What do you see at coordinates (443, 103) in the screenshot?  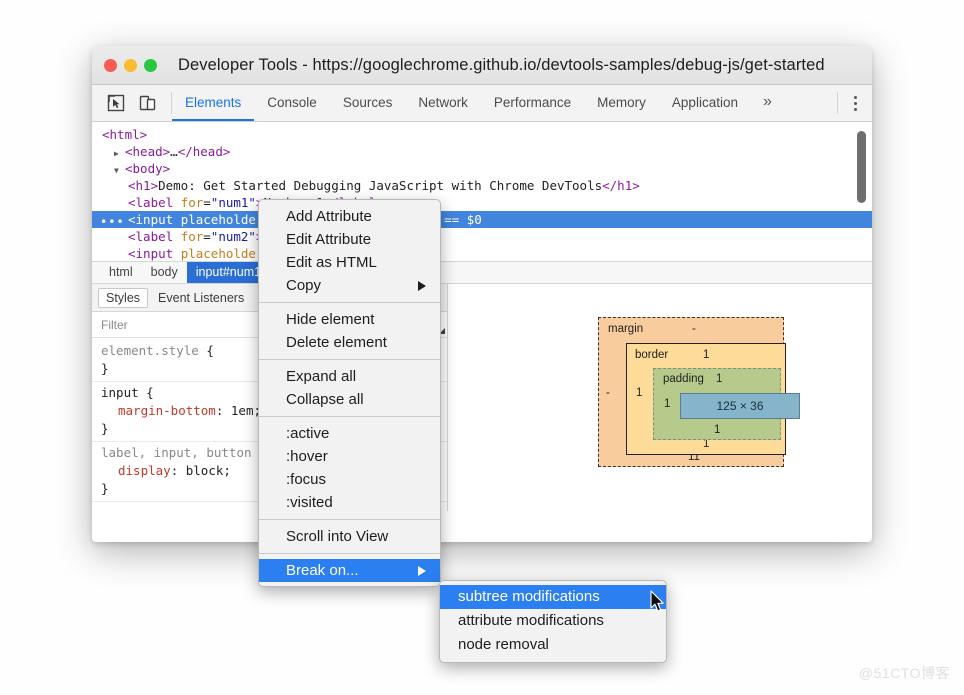 I see `tab-network: Network` at bounding box center [443, 103].